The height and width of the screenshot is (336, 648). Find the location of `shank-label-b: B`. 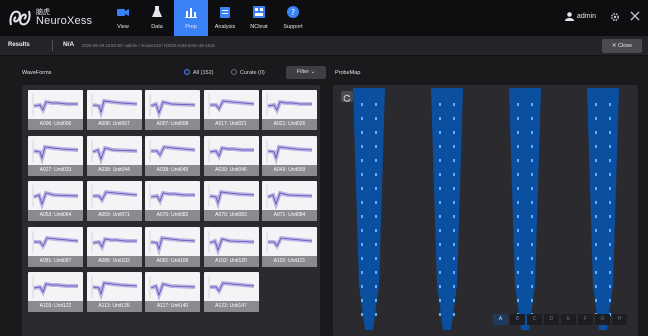

shank-label-b: B is located at coordinates (517, 319).